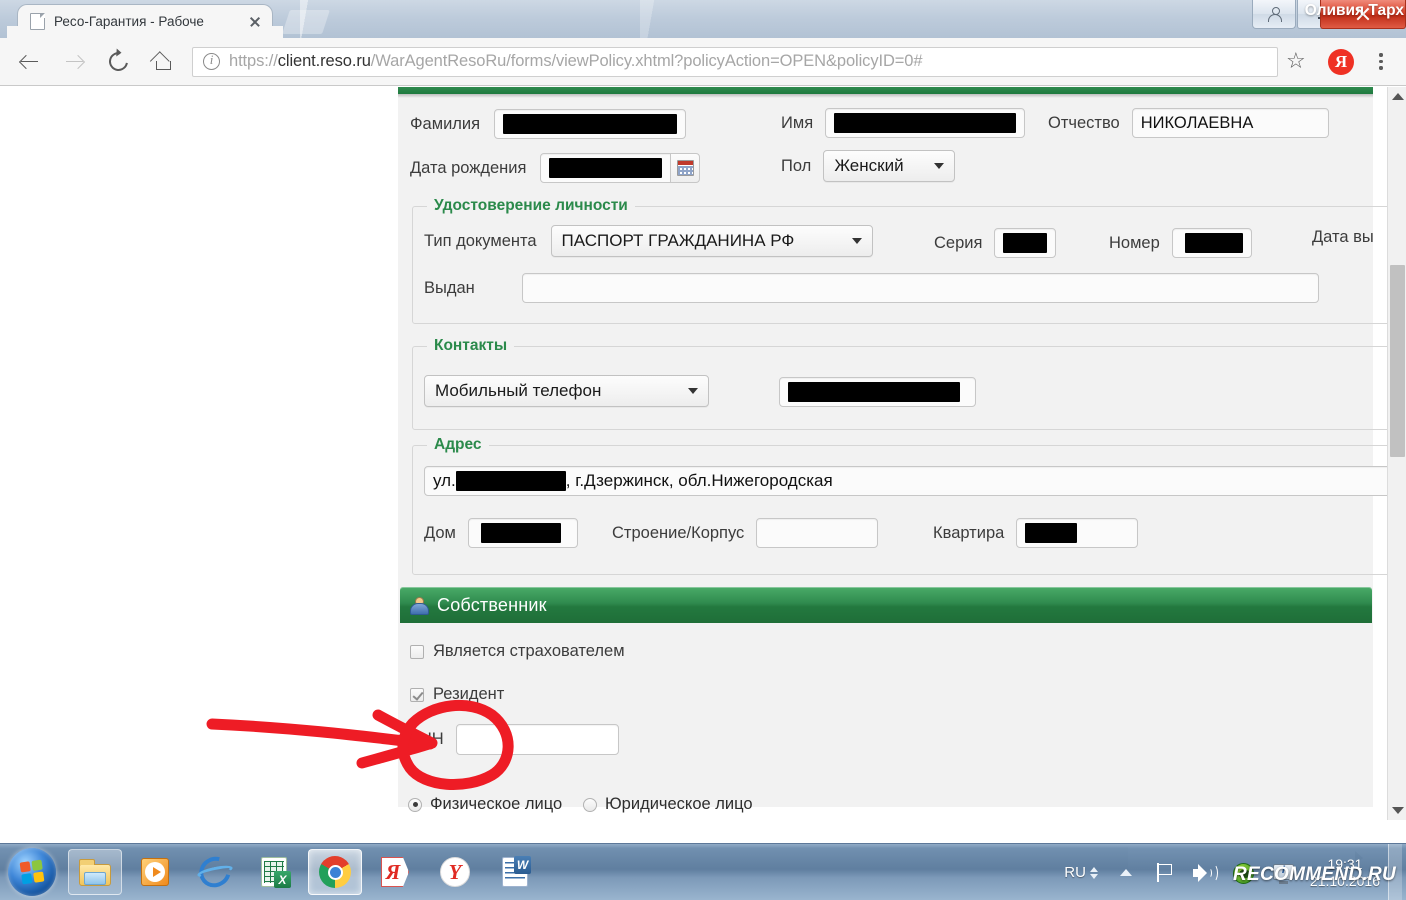 This screenshot has height=900, width=1406. What do you see at coordinates (1341, 61) in the screenshot?
I see `yandex-extension-icon: Я` at bounding box center [1341, 61].